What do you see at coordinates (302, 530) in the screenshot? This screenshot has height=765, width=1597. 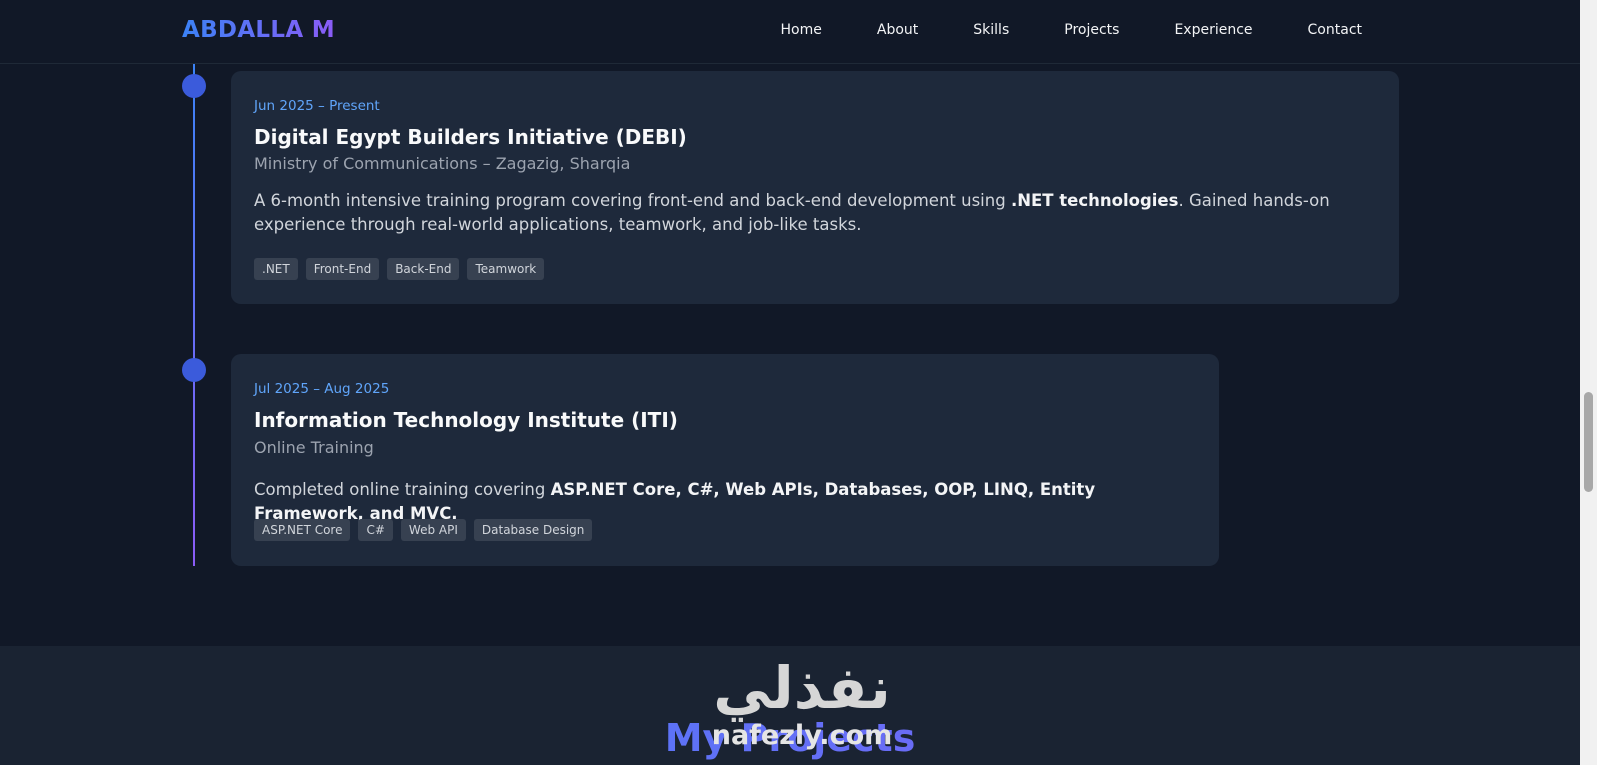 I see `skill-tag: ASP.NET Core` at bounding box center [302, 530].